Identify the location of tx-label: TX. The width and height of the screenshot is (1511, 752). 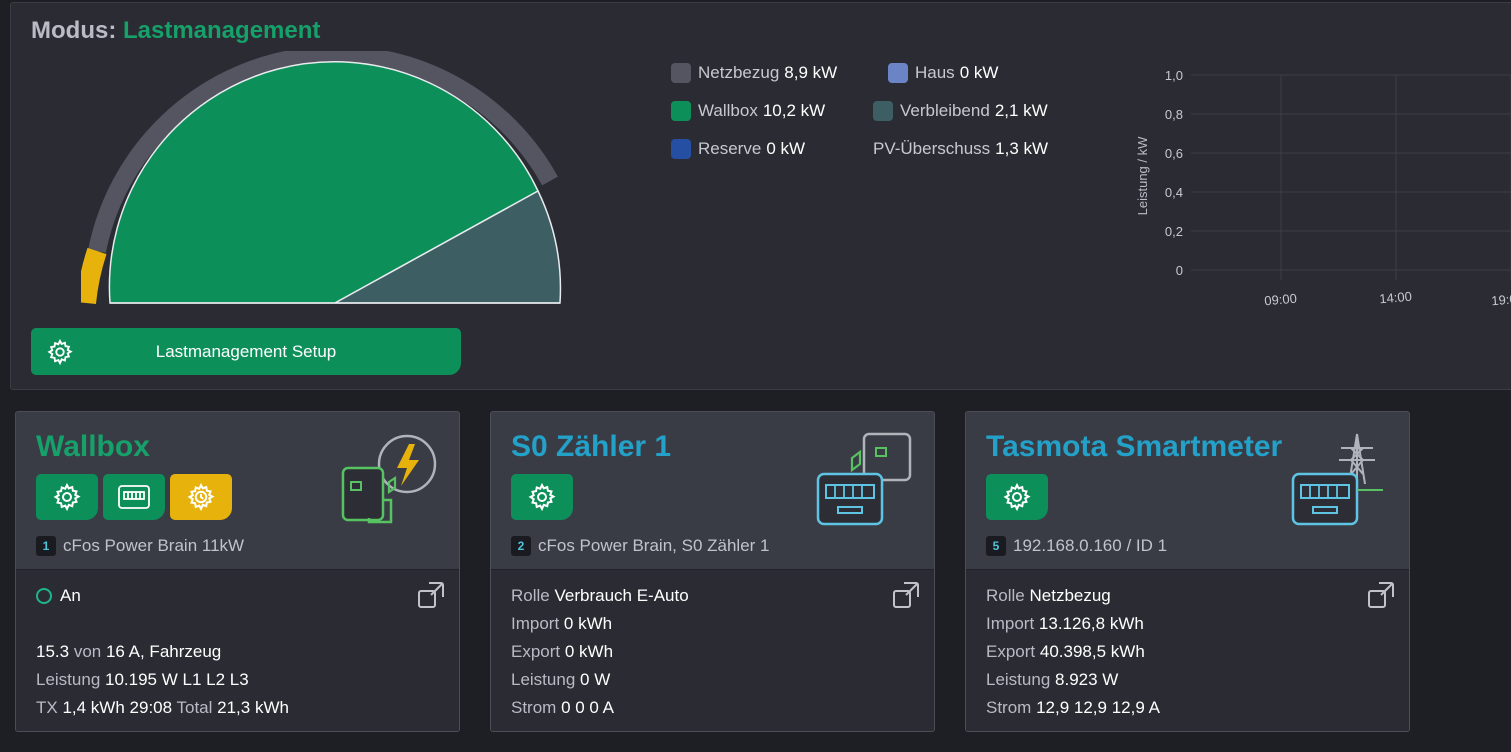
(49, 707).